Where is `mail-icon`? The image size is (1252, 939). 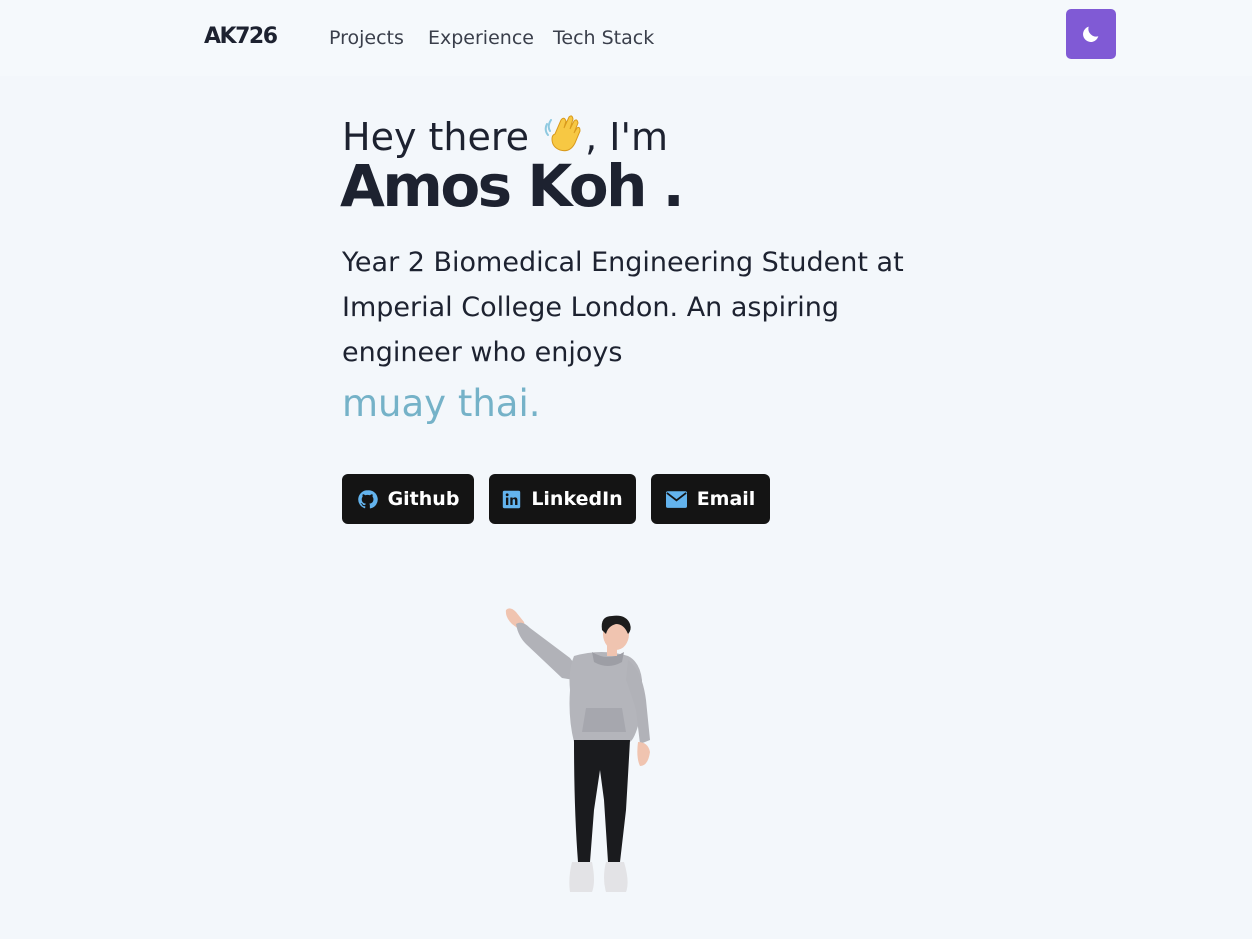 mail-icon is located at coordinates (676, 499).